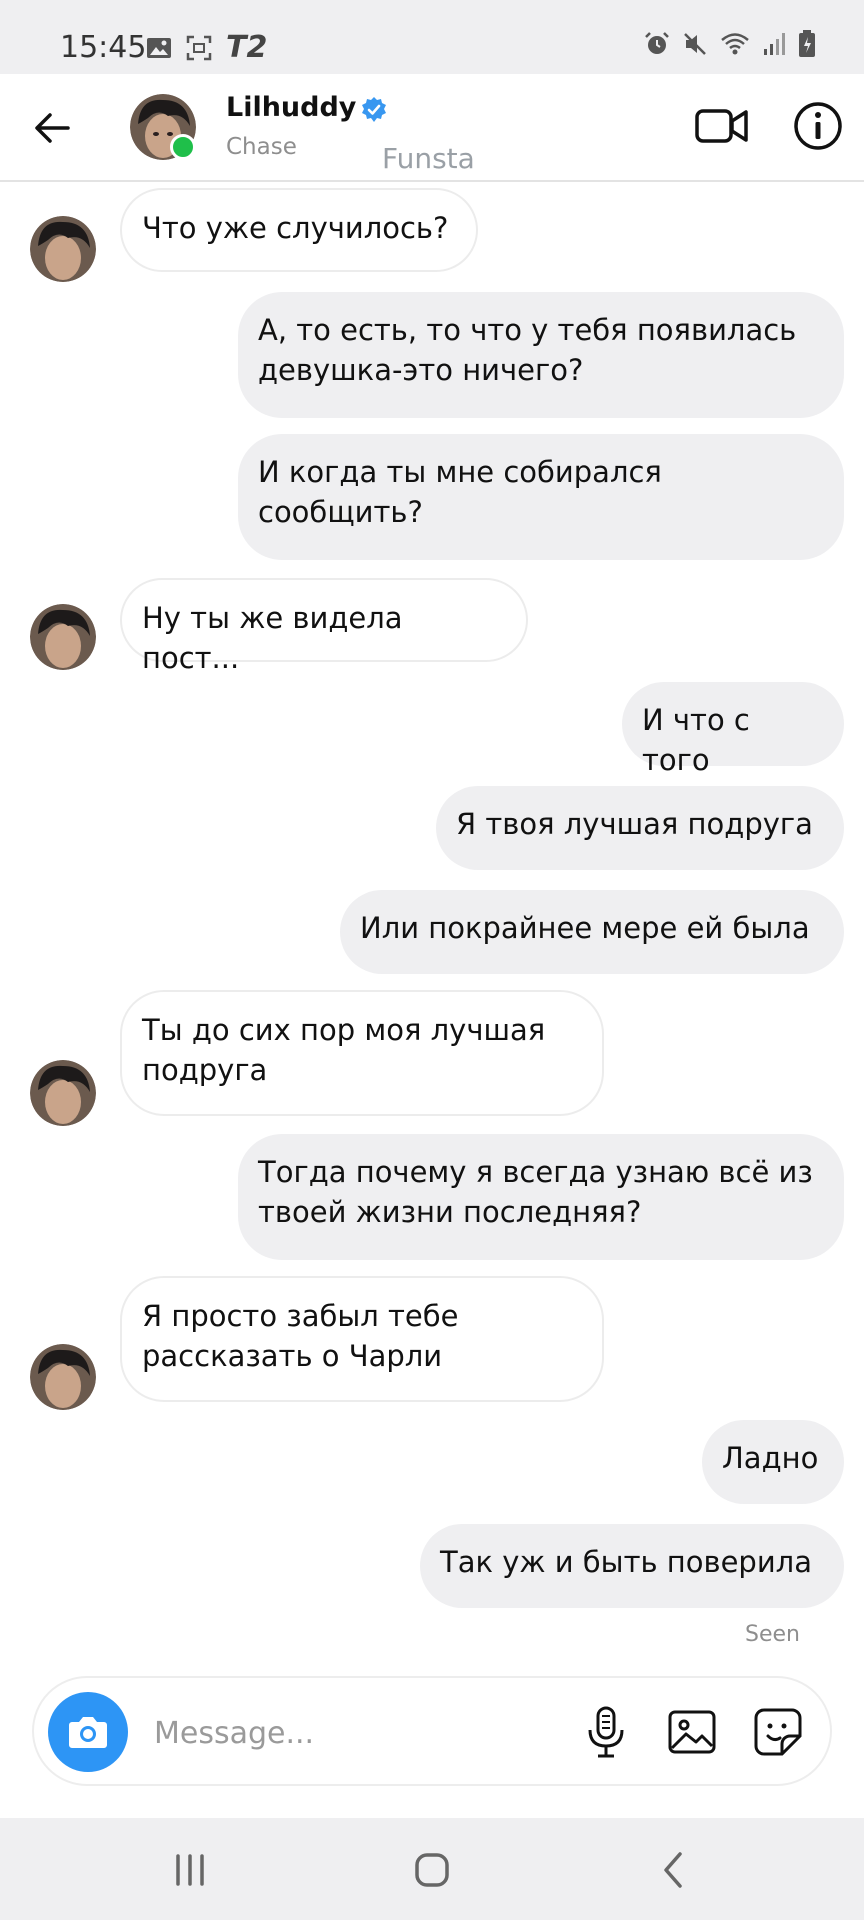 The image size is (864, 1920). What do you see at coordinates (772, 1634) in the screenshot?
I see `seen-indicator: Seen` at bounding box center [772, 1634].